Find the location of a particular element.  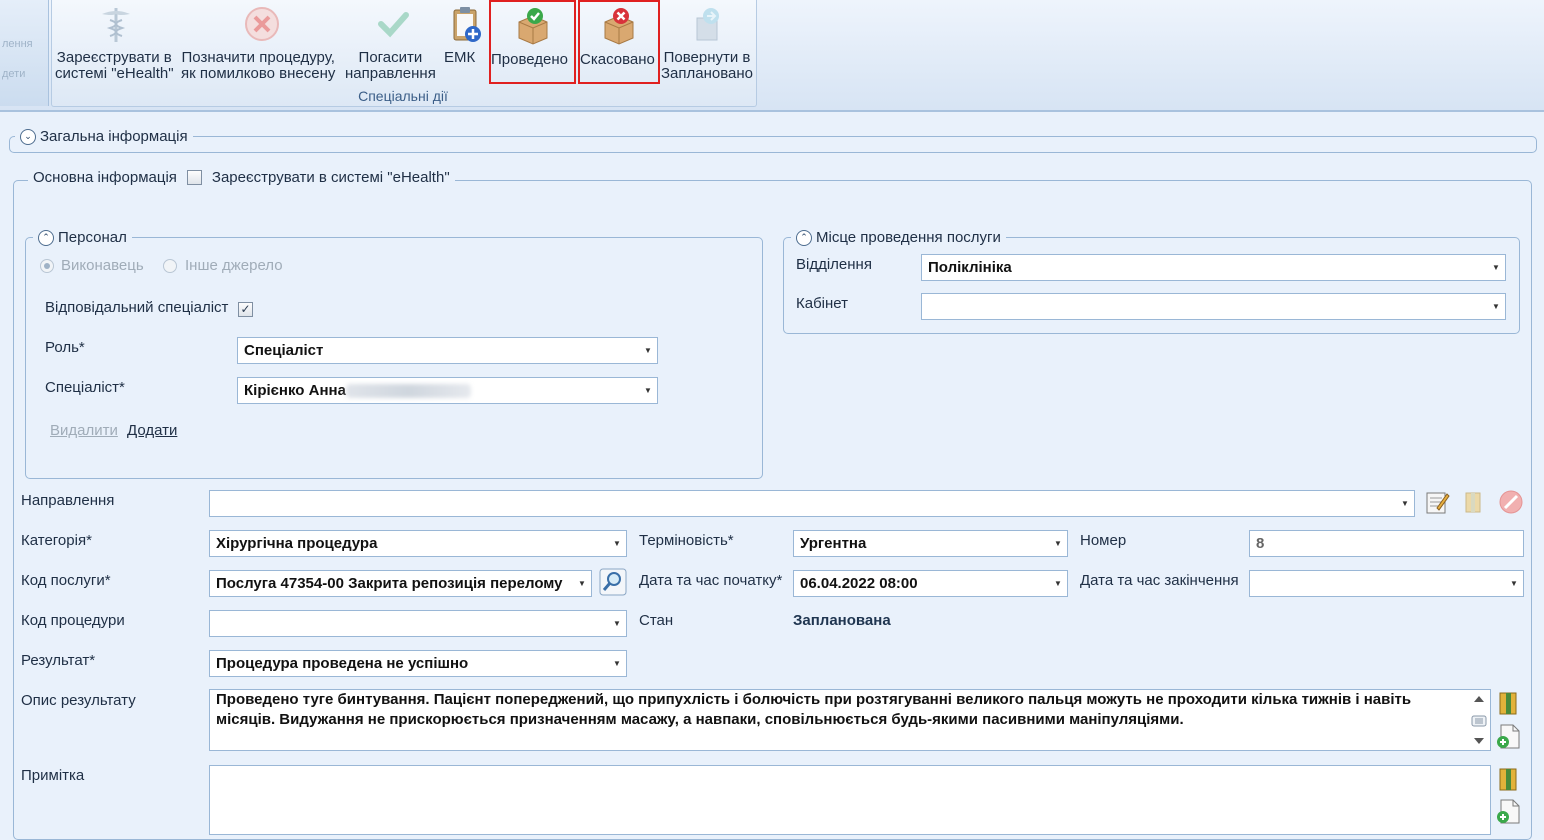

referral-select: ▼ is located at coordinates (812, 503).